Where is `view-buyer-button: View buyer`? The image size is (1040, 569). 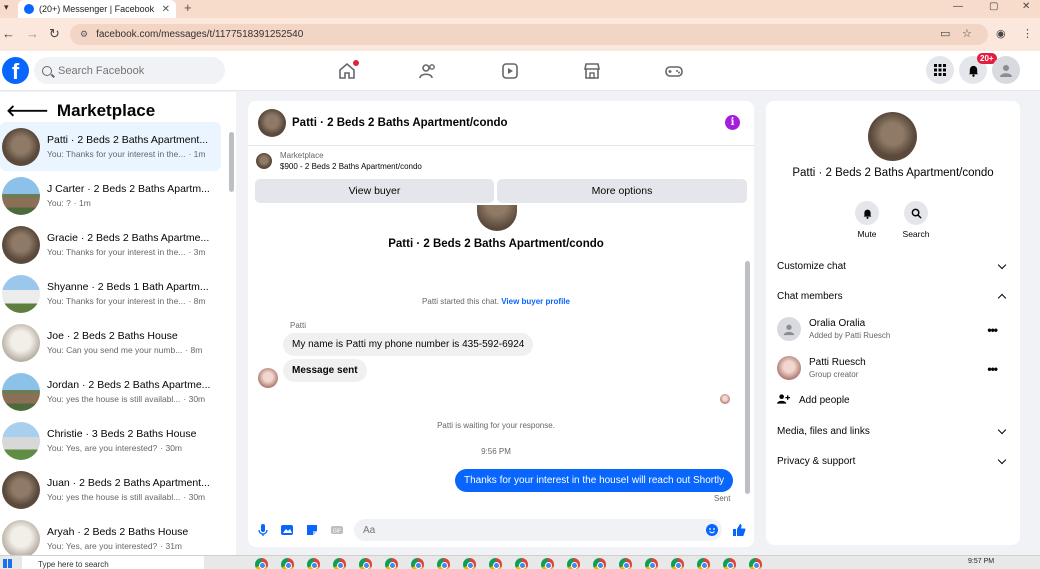 view-buyer-button: View buyer is located at coordinates (374, 191).